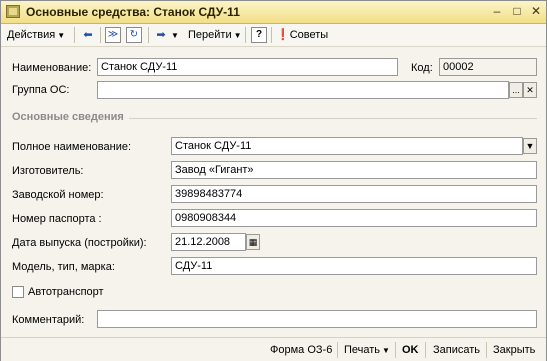  Describe the element at coordinates (18, 292) in the screenshot. I see `vehicle-checkbox` at that location.